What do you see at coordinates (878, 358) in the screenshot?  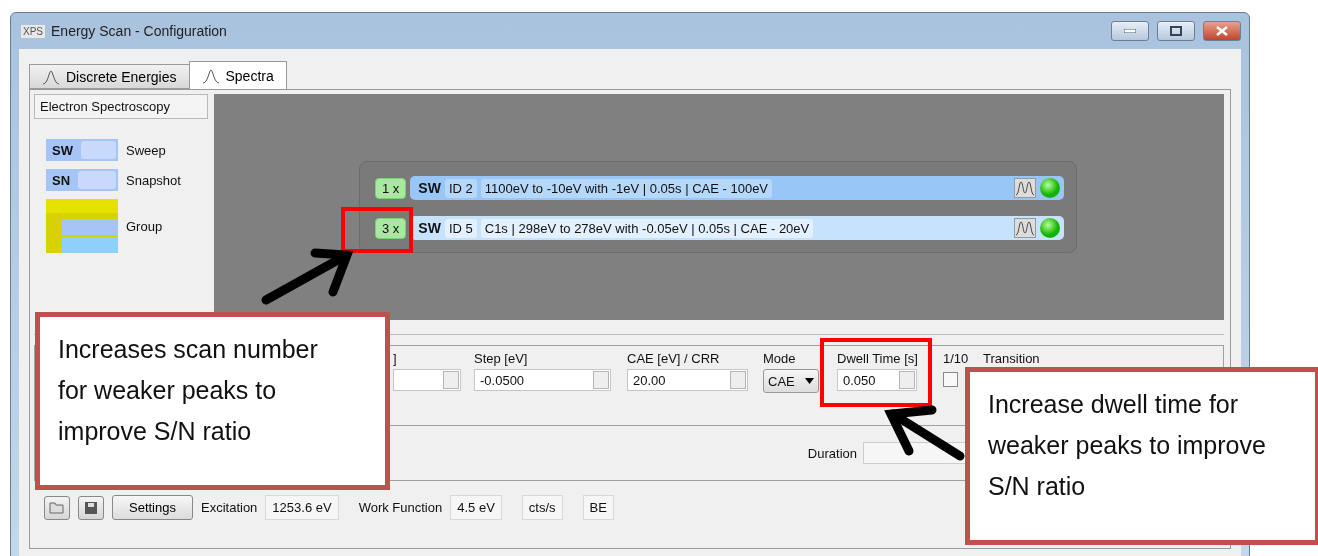 I see `field-label: Dwell Time [s]` at bounding box center [878, 358].